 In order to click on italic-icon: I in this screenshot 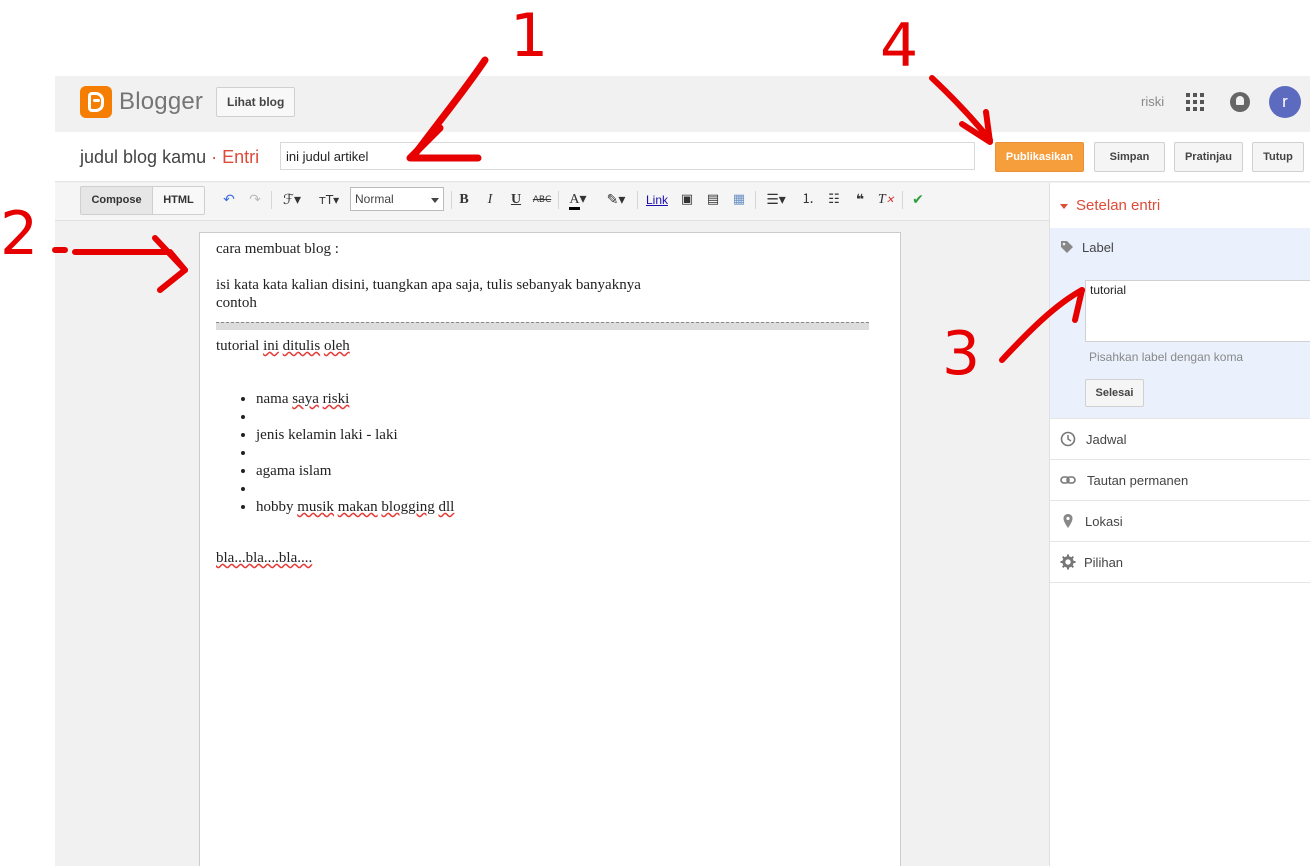, I will do `click(490, 200)`.